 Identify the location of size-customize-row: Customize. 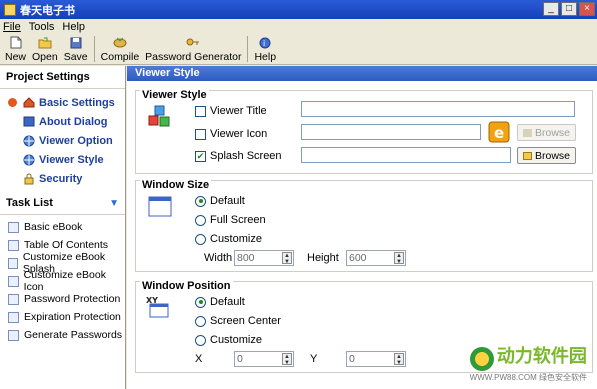
(228, 239).